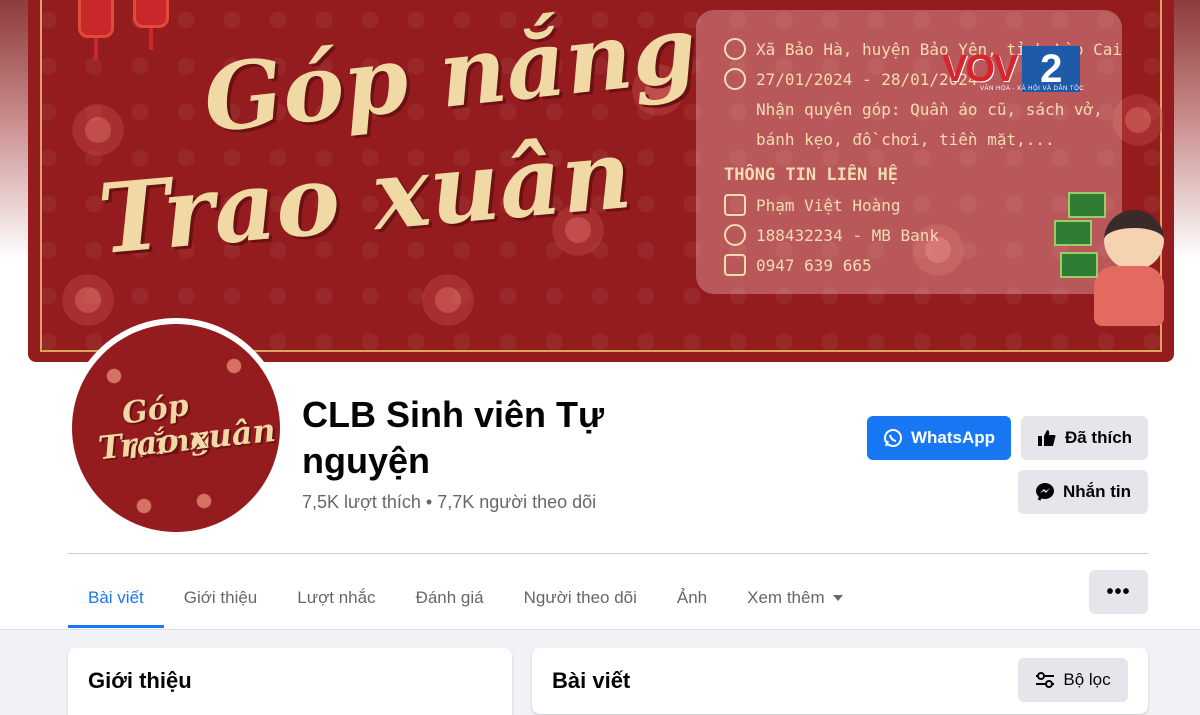 The image size is (1200, 715). I want to click on posts-card-title: Bài viết, so click(591, 680).